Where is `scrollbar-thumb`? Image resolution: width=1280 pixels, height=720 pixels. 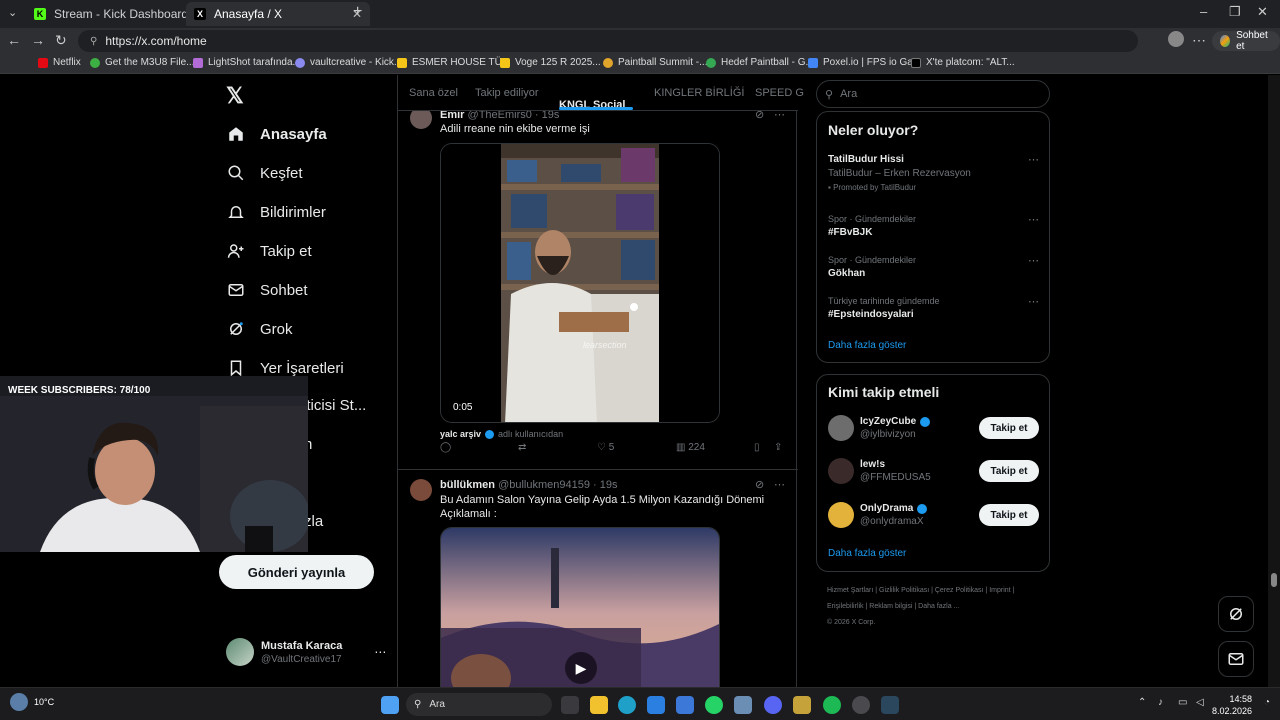
scrollbar-thumb is located at coordinates (1274, 580).